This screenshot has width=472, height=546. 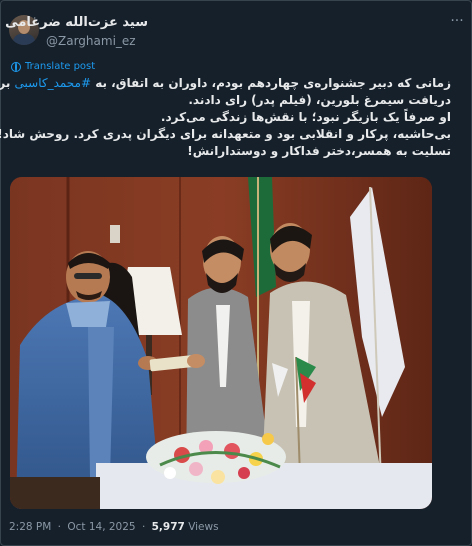 I want to click on tweet-meta: 2:28 PM · Oct 14, 2025 · 5,977 Views, so click(x=115, y=527).